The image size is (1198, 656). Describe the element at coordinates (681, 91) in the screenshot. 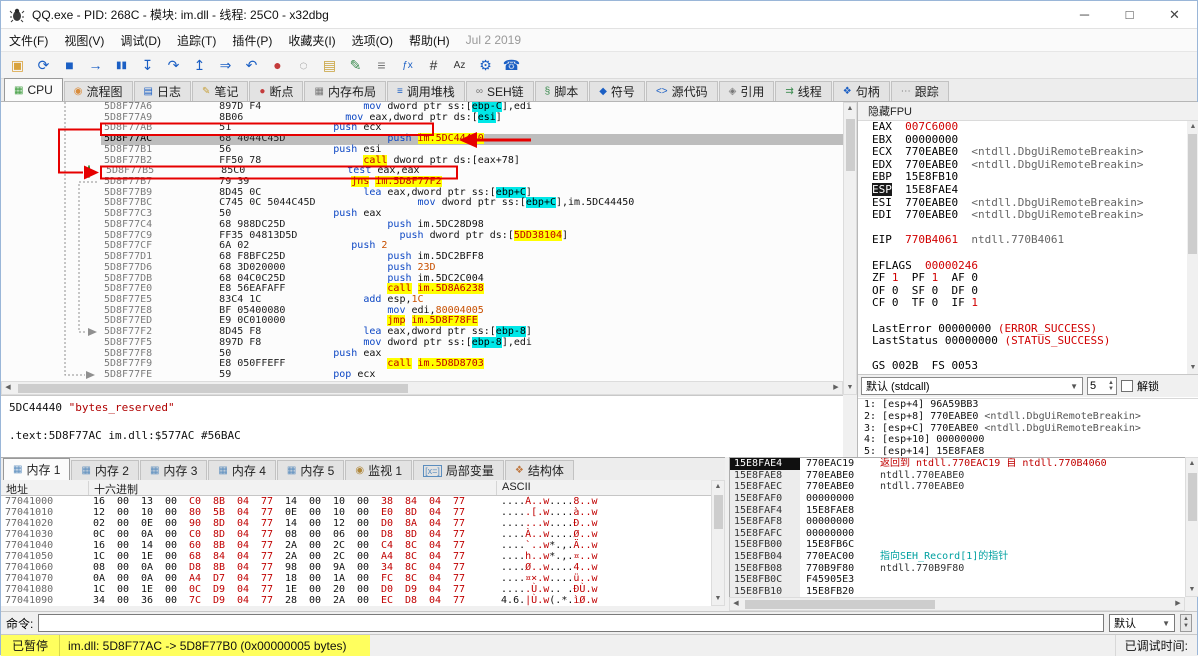

I see `tab-源代码: <> 源代码` at that location.